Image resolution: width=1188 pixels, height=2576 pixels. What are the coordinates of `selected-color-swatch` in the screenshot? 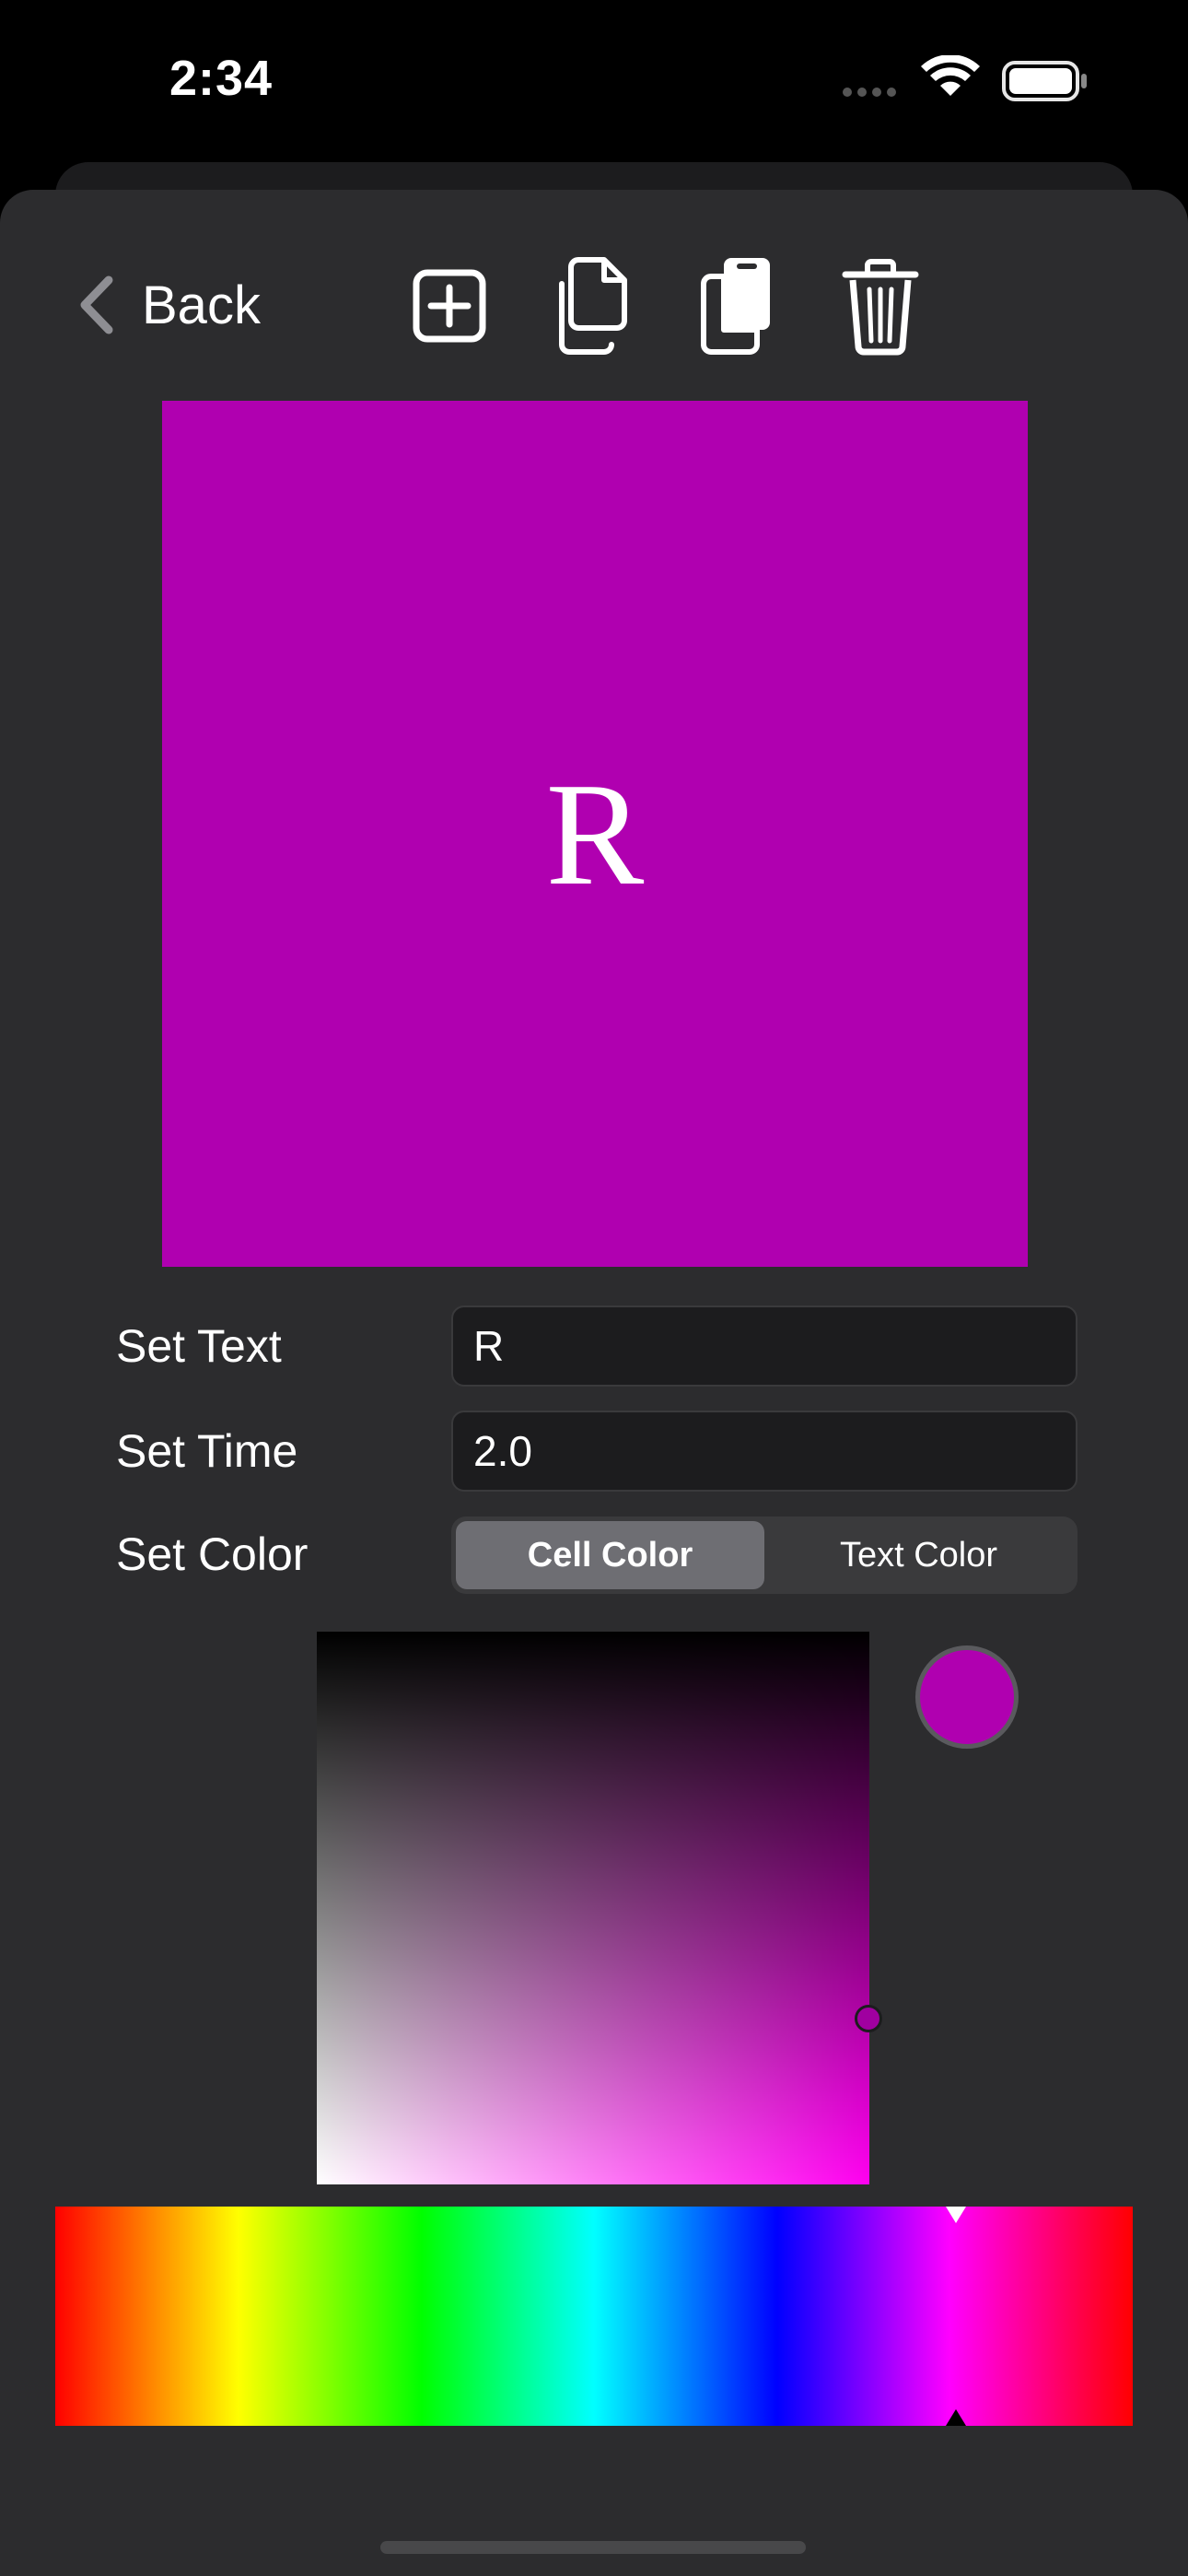 It's located at (967, 1697).